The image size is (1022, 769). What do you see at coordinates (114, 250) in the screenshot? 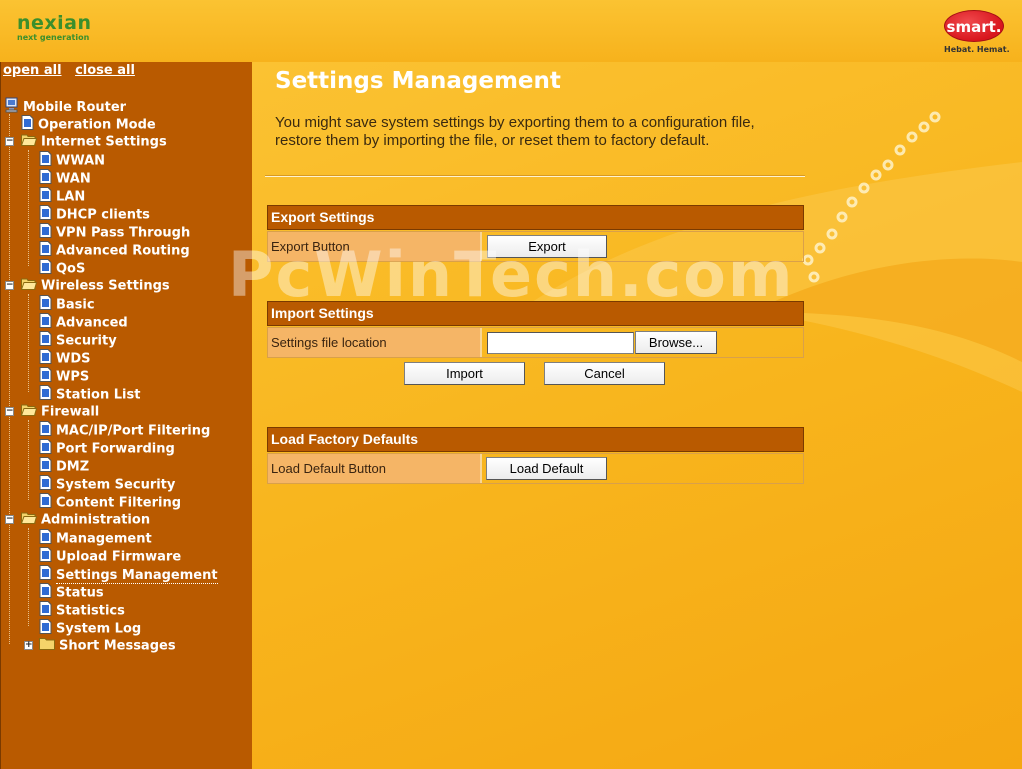
I see `tree-item-advanced-routing: Advanced Routing` at bounding box center [114, 250].